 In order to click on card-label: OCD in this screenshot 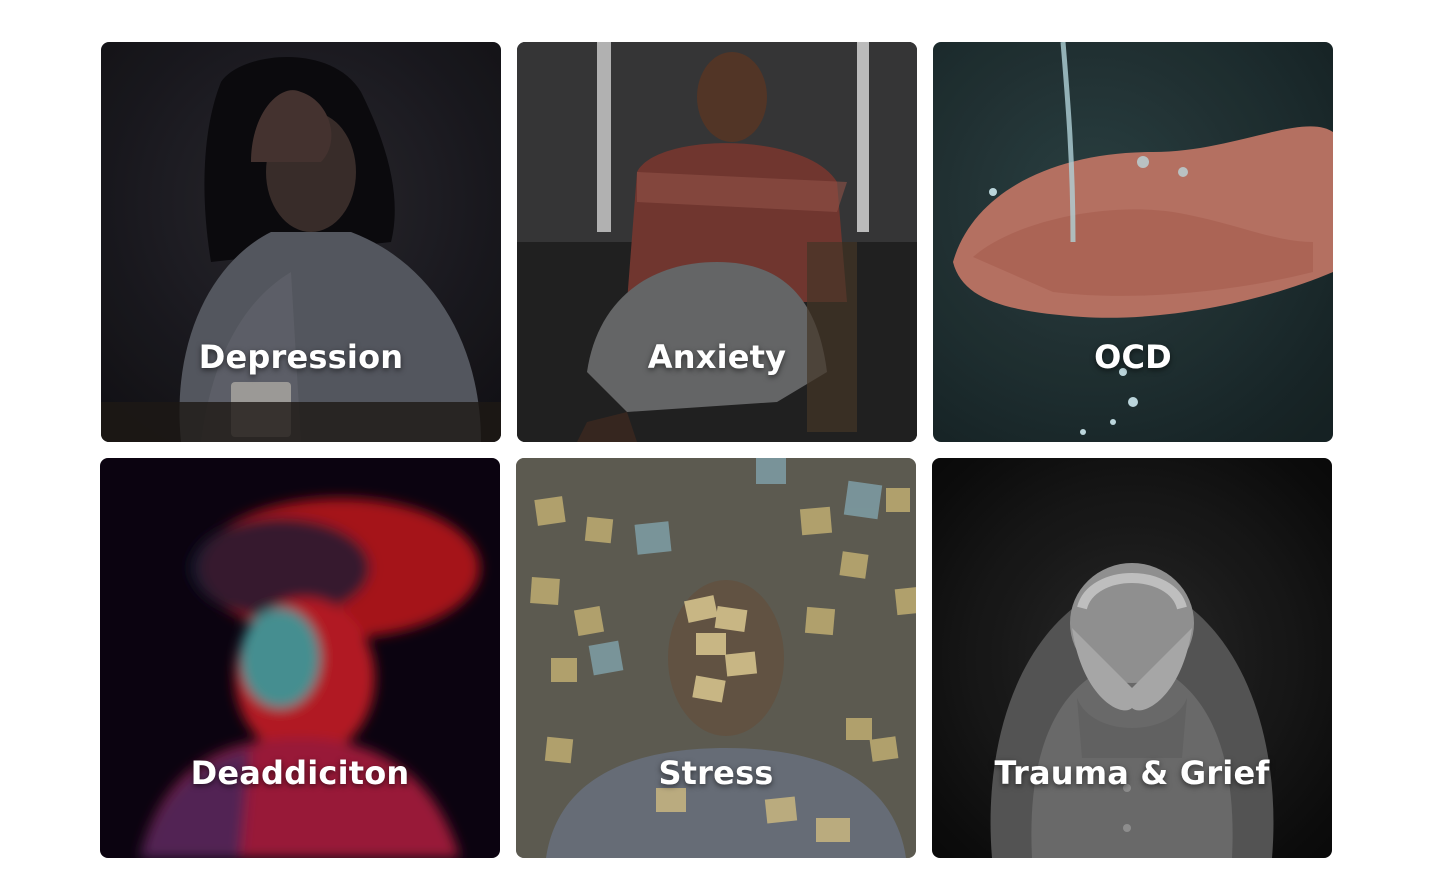, I will do `click(1133, 357)`.